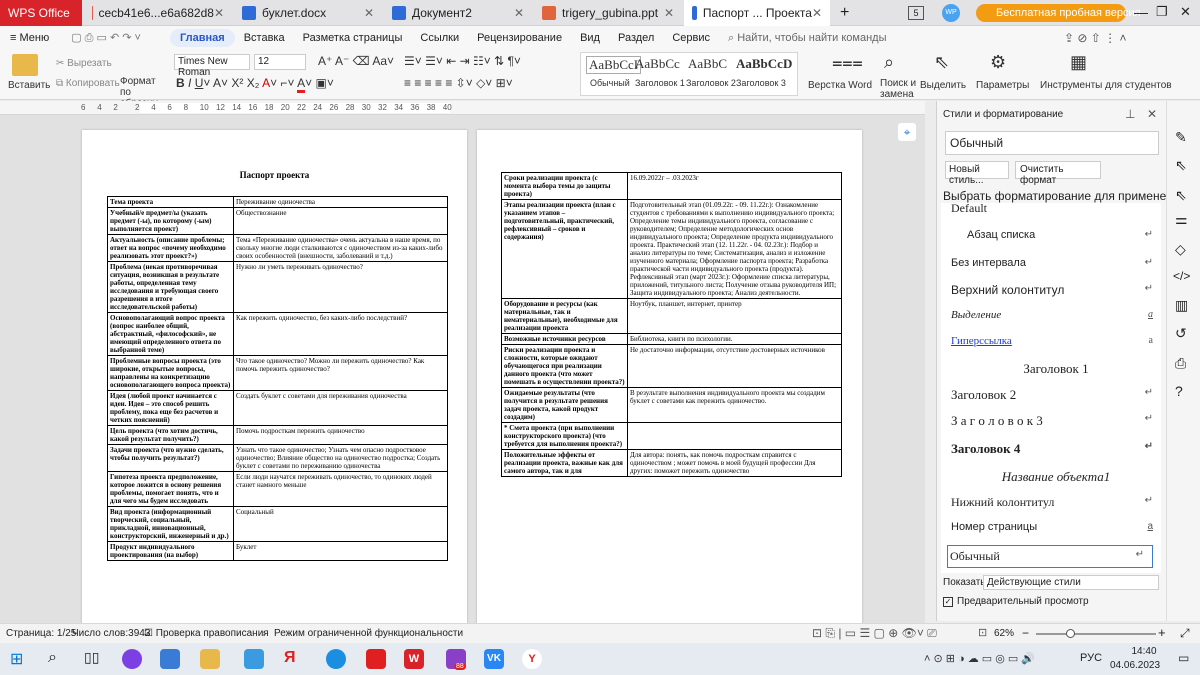  I want to click on style-item-footer: Нижний колонтитул ↵, so click(1056, 502).